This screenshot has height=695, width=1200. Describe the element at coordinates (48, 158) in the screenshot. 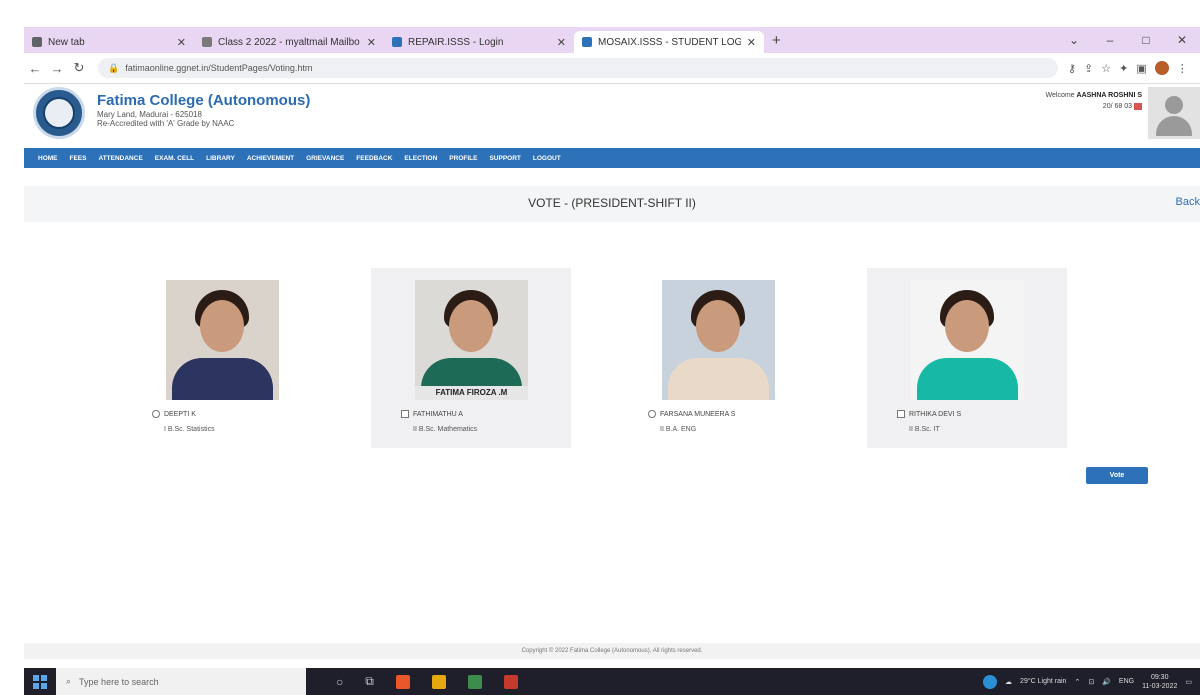

I see `menu-home: HOME` at that location.